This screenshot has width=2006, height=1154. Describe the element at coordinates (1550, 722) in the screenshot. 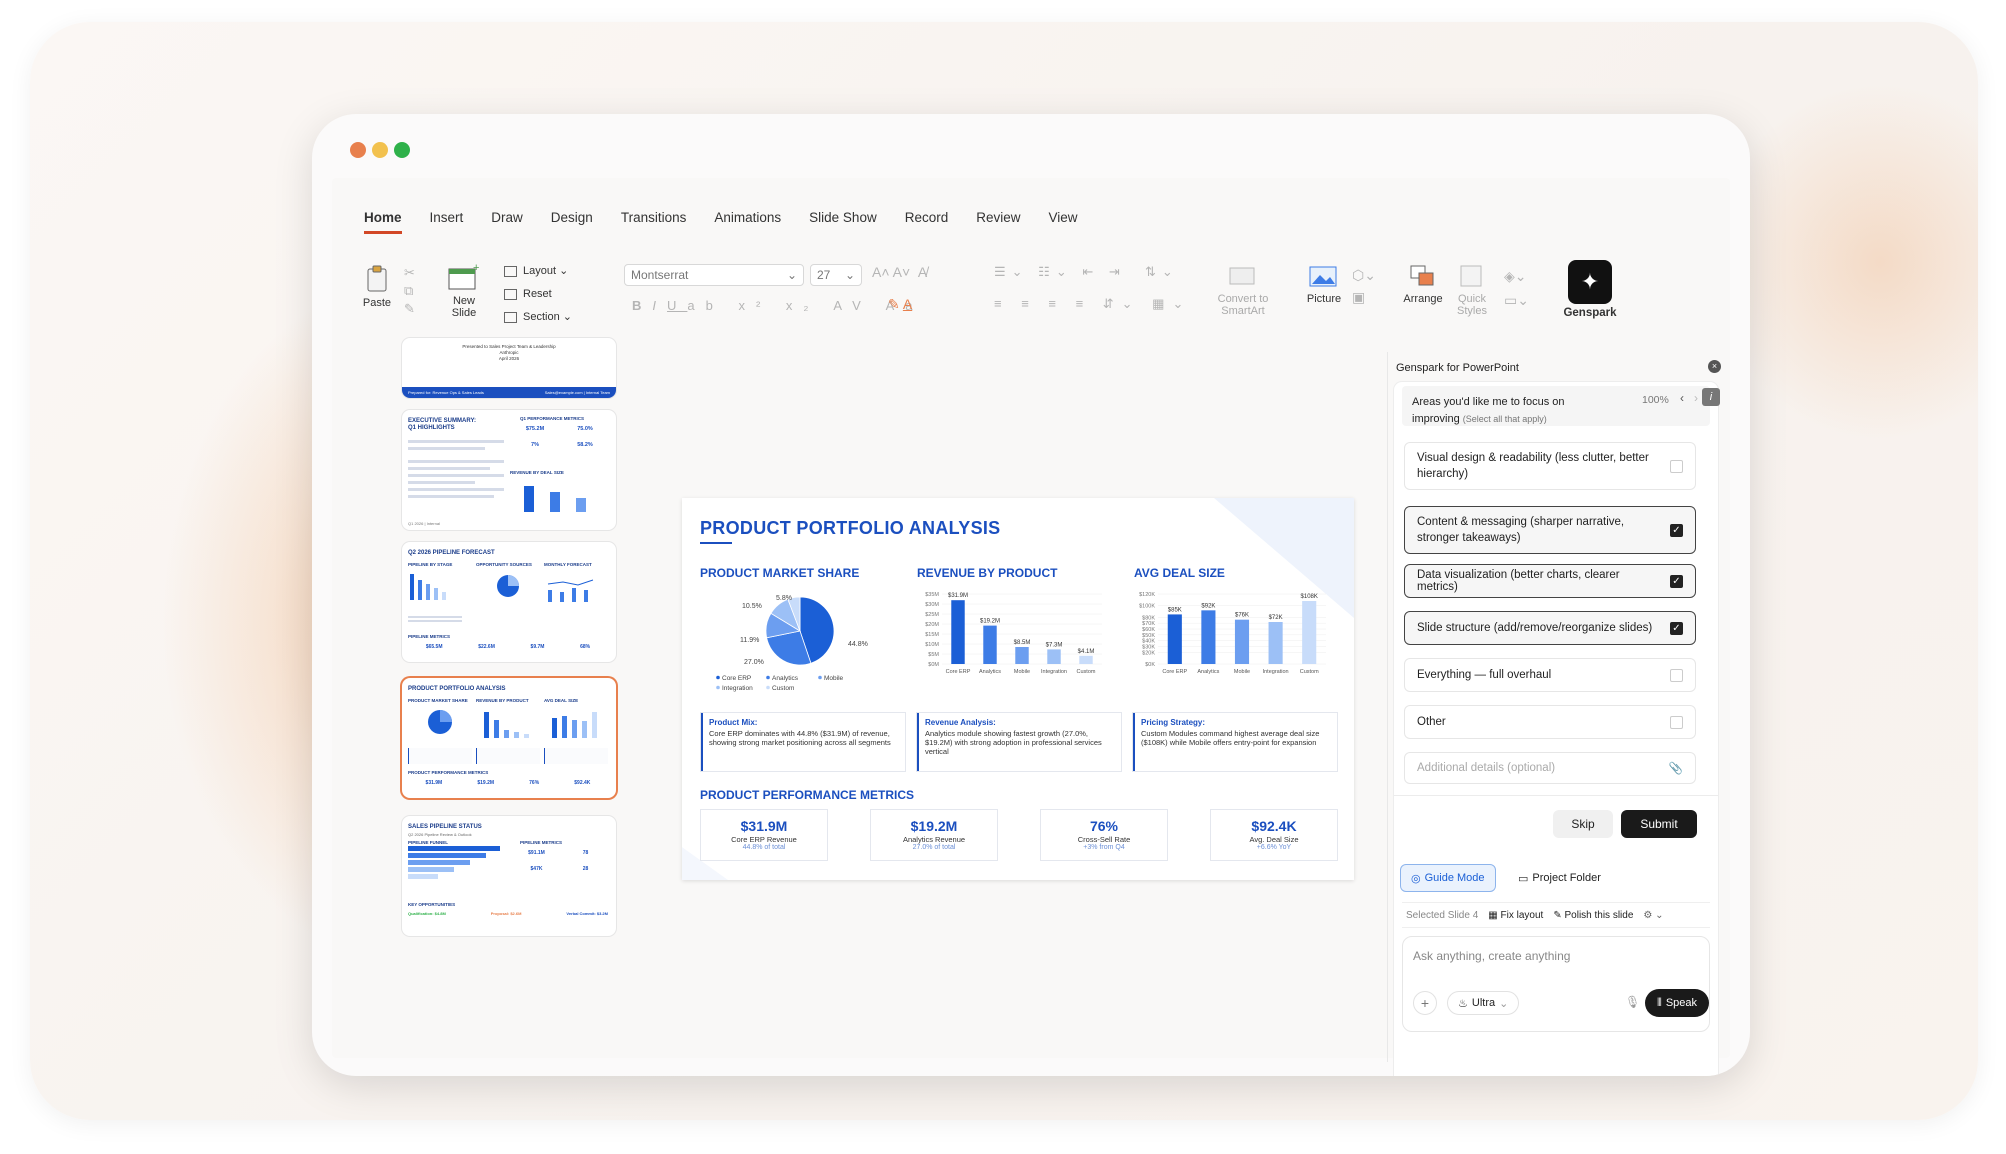

I see `option-other: Other` at that location.